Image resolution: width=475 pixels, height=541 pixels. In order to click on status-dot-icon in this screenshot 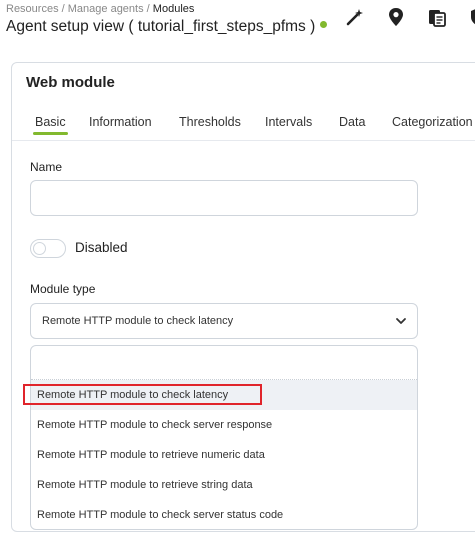, I will do `click(324, 25)`.